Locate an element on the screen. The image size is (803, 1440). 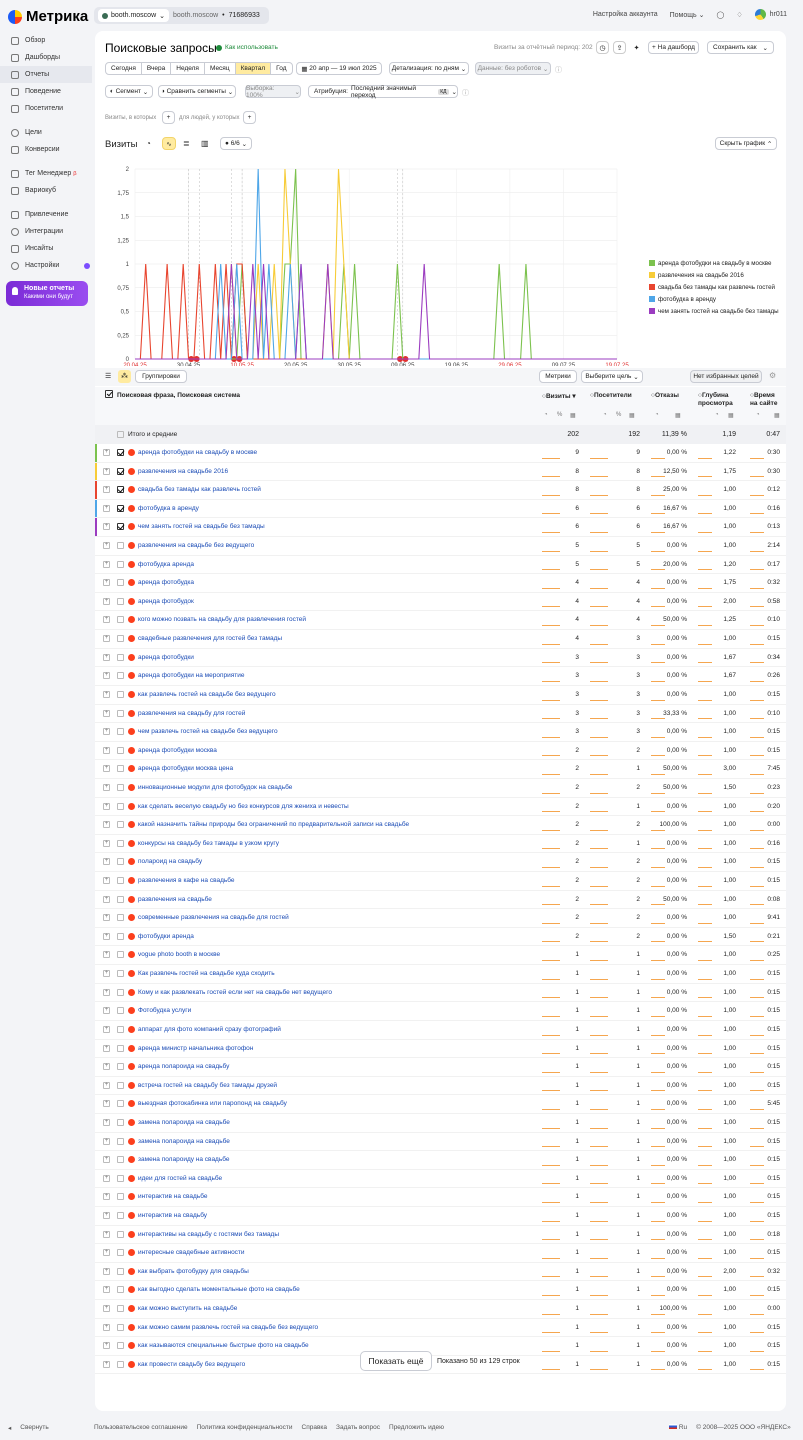
search-phrase-link: интересные свадебные активности is located at coordinates (191, 1252).